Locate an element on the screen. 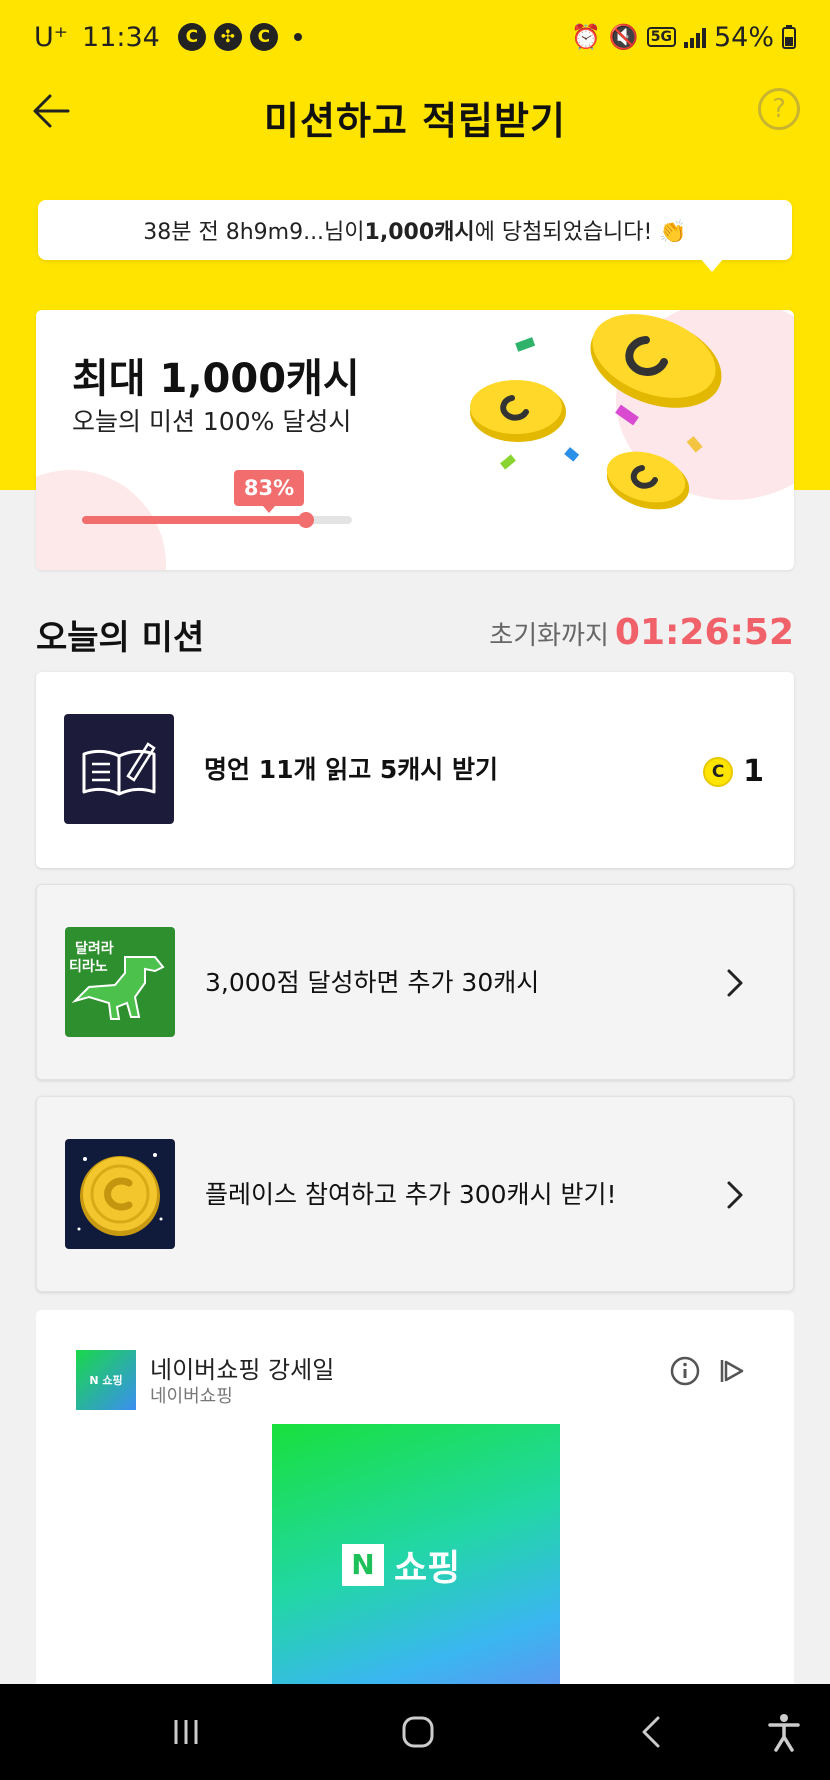 The width and height of the screenshot is (830, 1780). reset-timer: 초기화까지 01:26:52 is located at coordinates (641, 632).